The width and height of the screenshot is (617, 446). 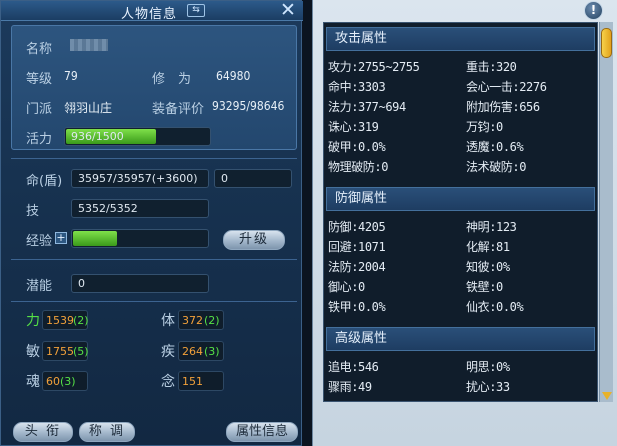 I want to click on hp-value: 35957/35957(+3600), so click(x=138, y=178).